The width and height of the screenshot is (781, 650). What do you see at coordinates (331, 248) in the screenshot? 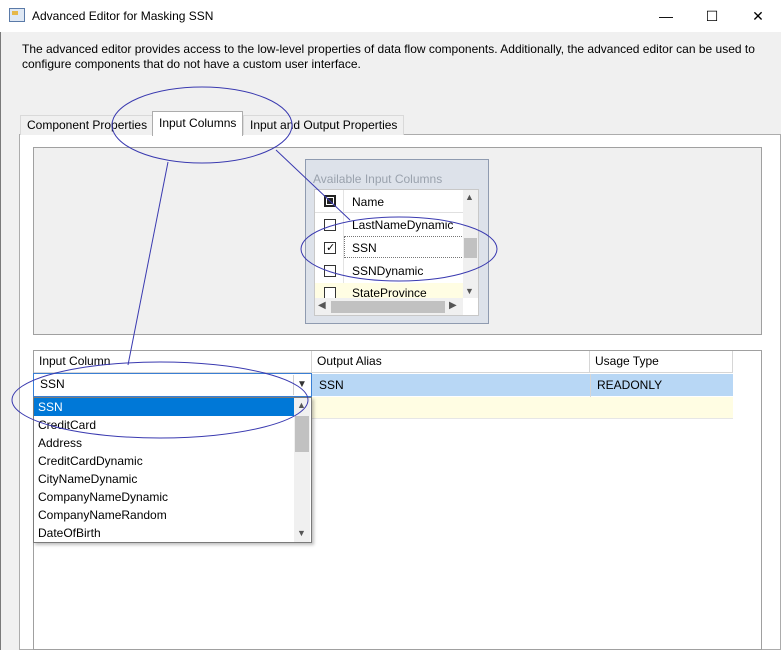
I see `checkmark-icon: ✓` at bounding box center [331, 248].